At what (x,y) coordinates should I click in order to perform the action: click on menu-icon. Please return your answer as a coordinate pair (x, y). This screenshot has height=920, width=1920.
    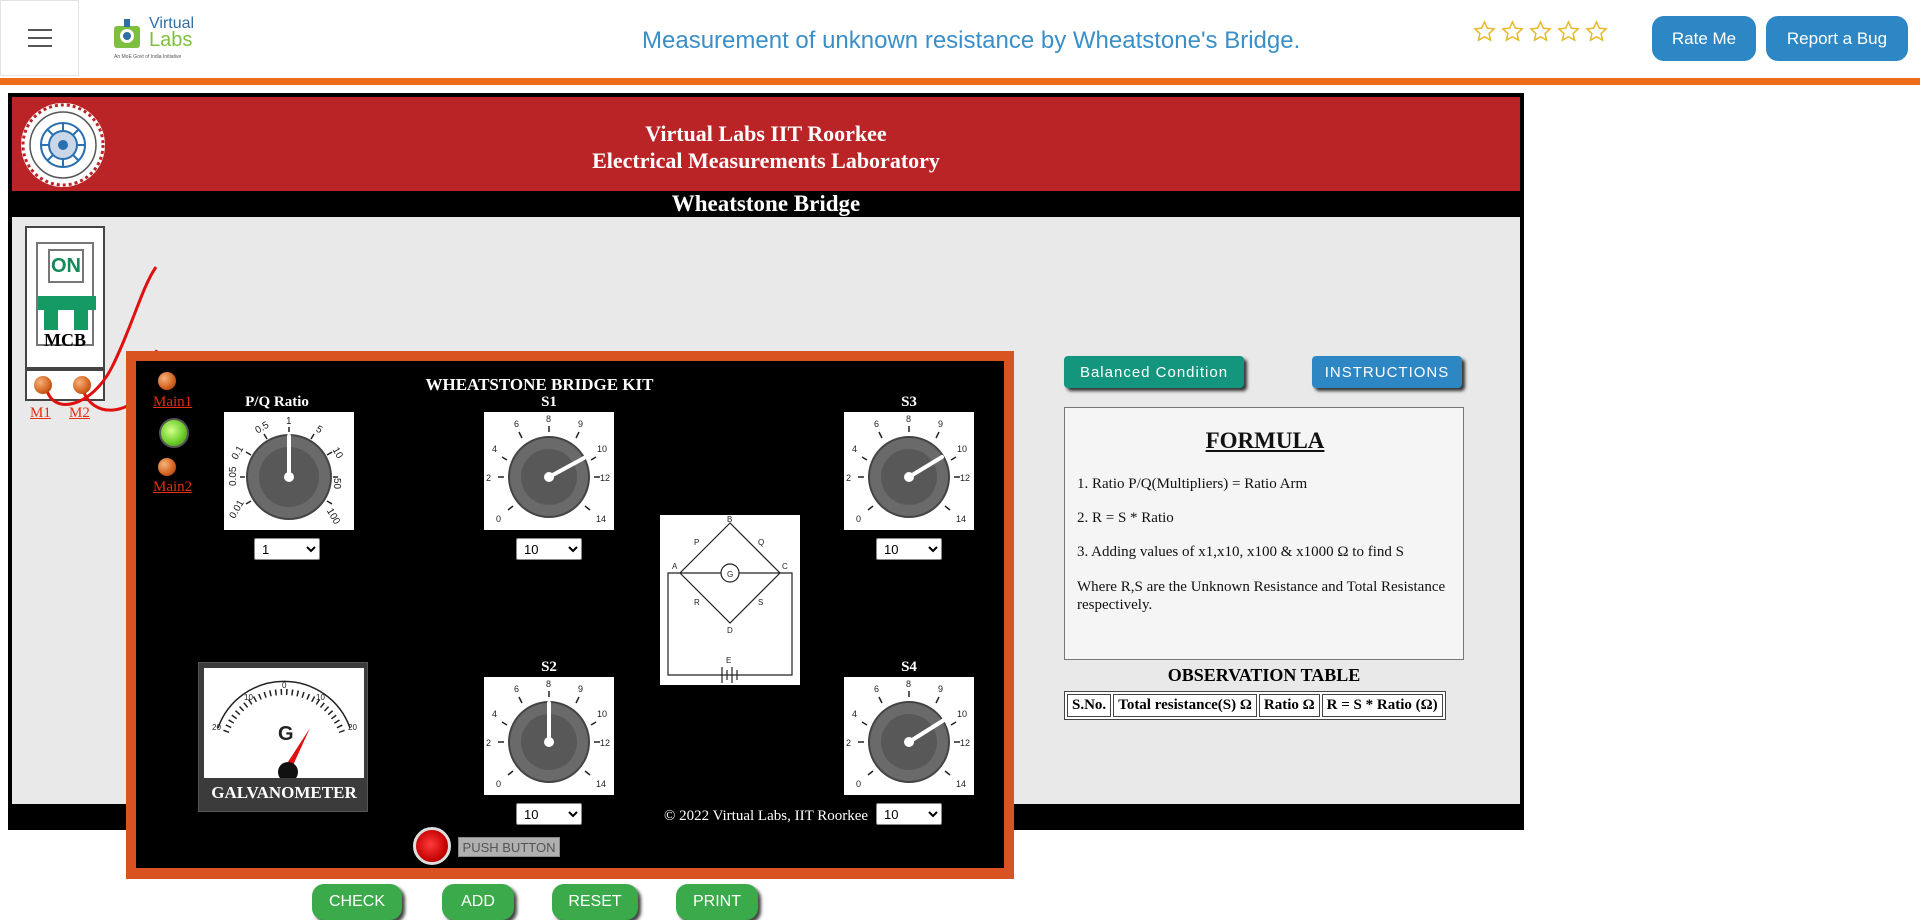
    Looking at the image, I should click on (39, 38).